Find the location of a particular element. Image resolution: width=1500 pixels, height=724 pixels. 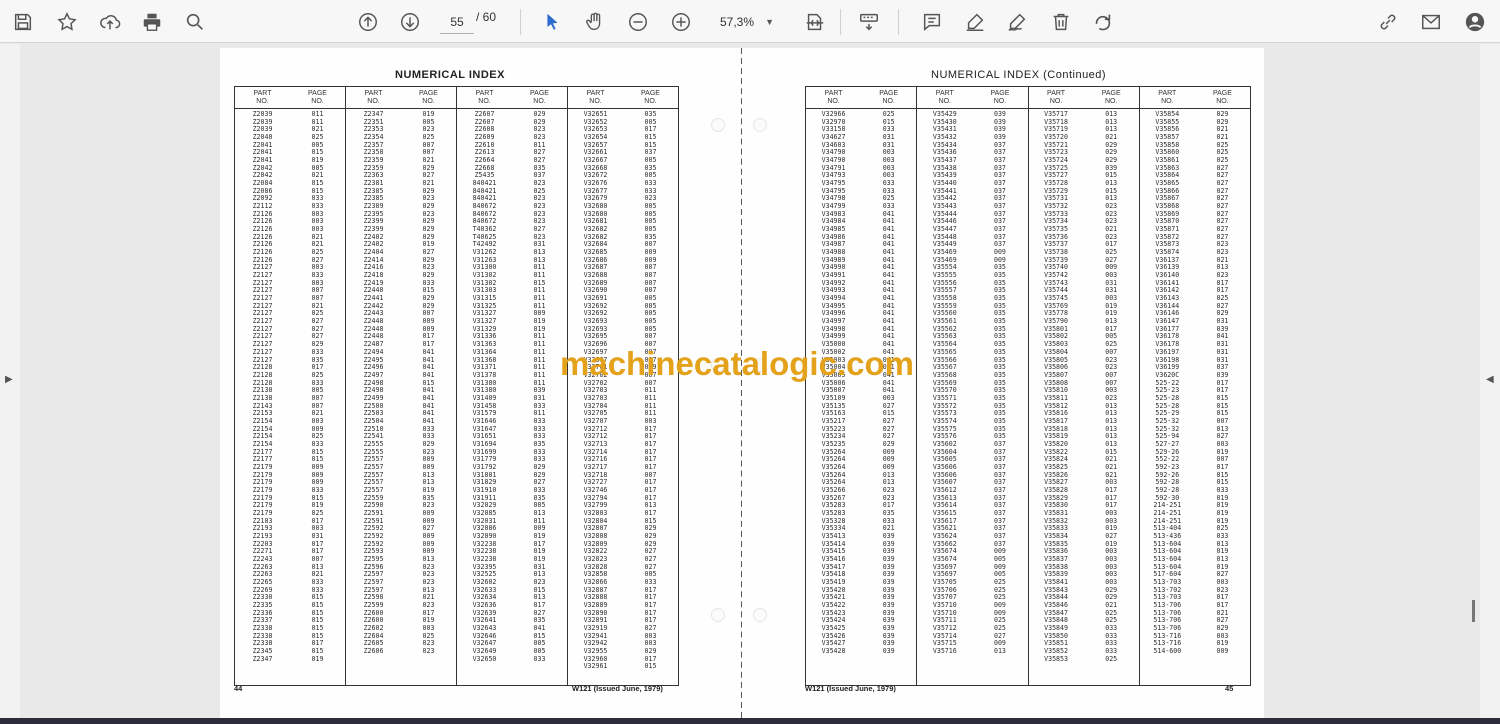

zoom-search-icon is located at coordinates (195, 22).